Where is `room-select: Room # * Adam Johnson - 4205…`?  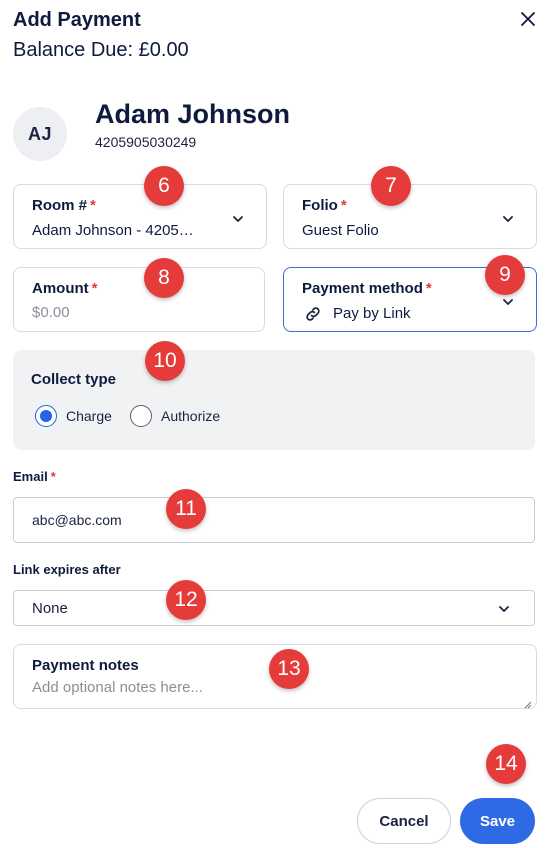
room-select: Room # * Adam Johnson - 4205… is located at coordinates (140, 216).